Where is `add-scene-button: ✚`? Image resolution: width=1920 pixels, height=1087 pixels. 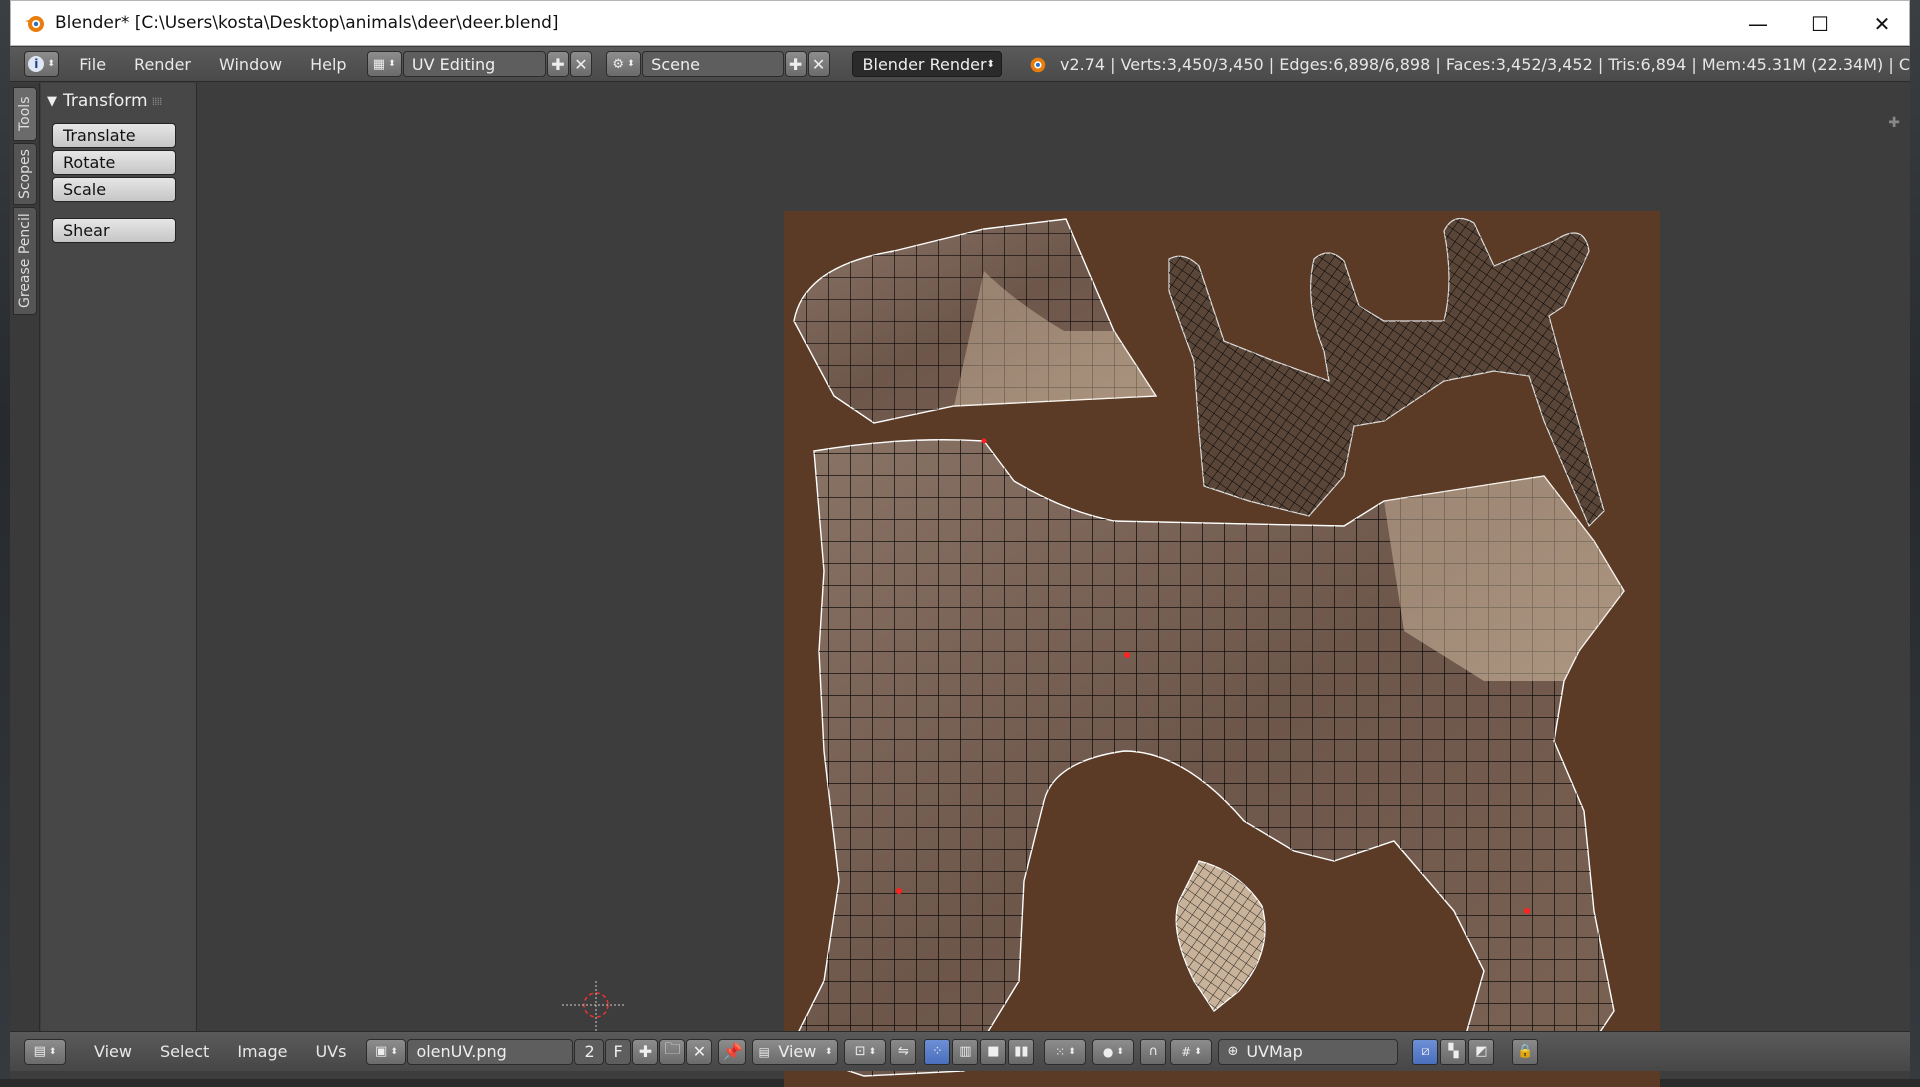
add-scene-button: ✚ is located at coordinates (795, 64).